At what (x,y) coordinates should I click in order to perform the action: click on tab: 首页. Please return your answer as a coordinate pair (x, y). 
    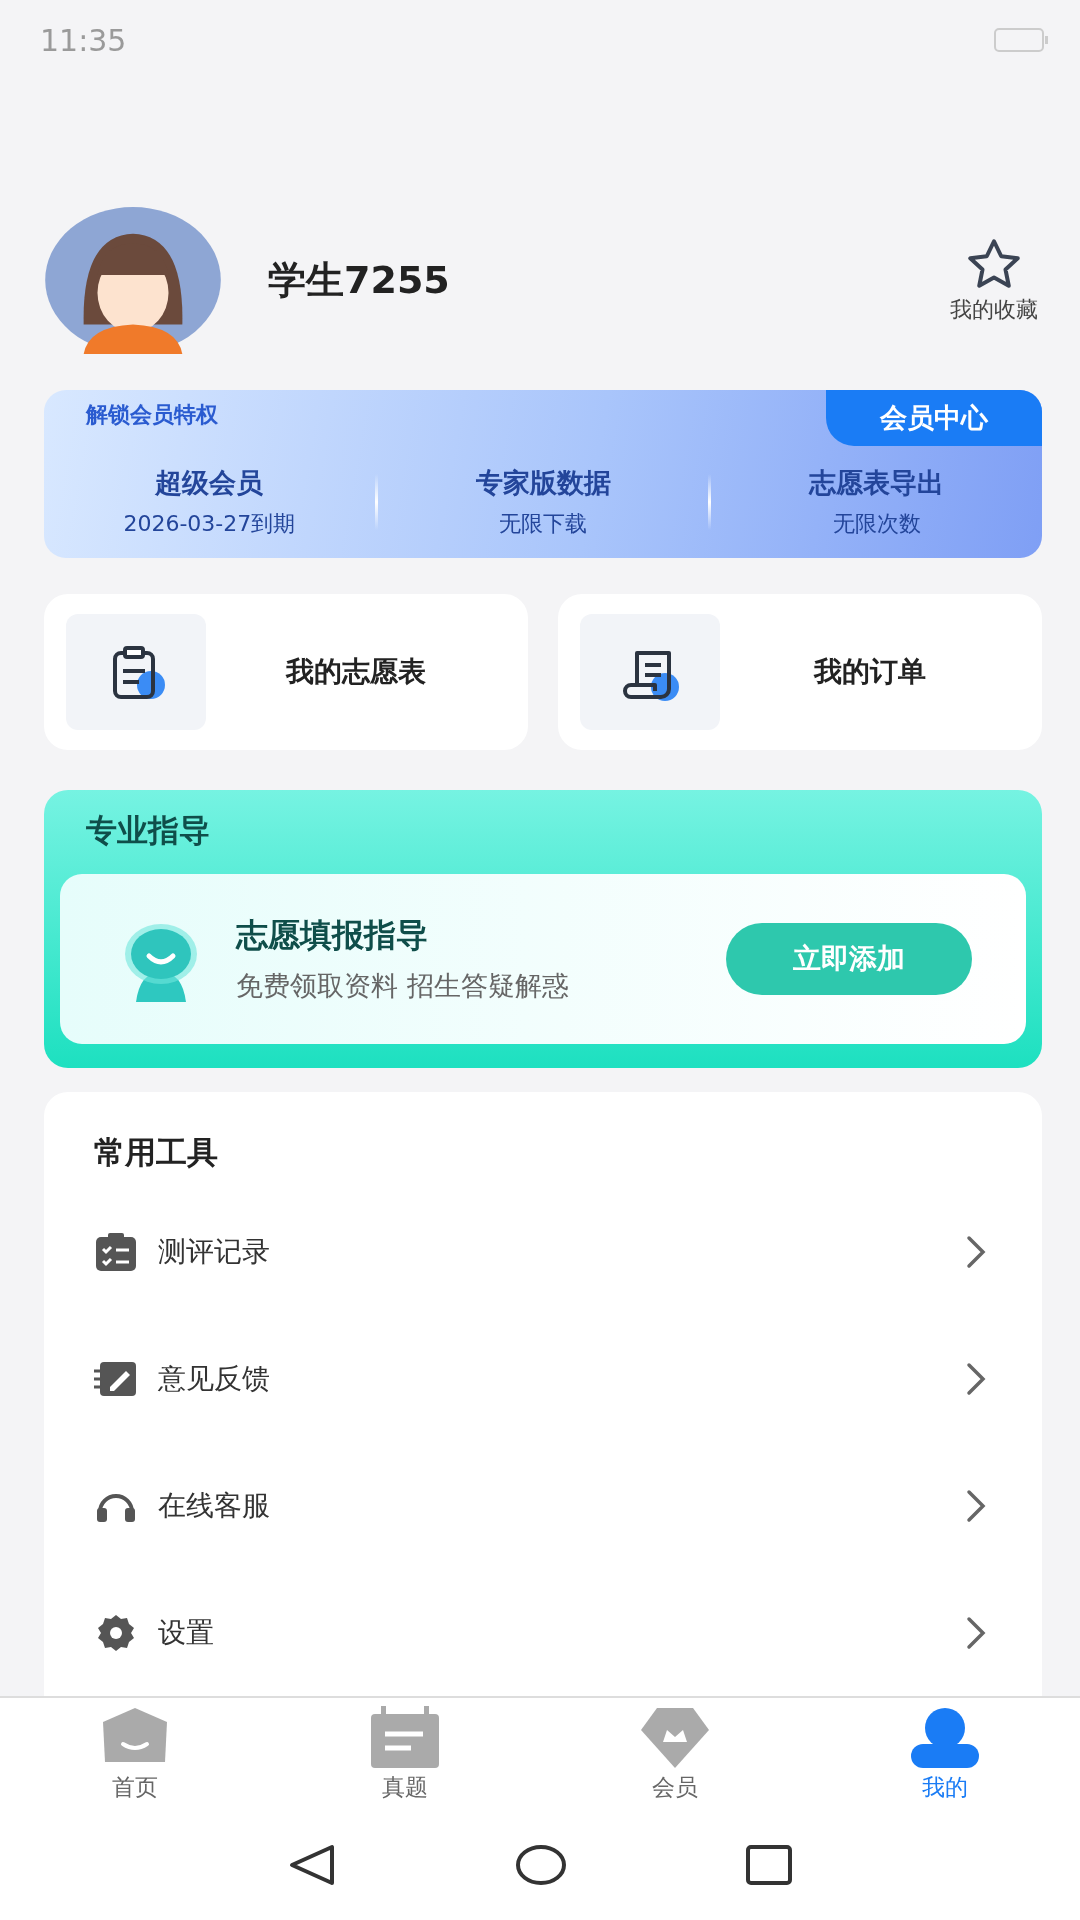
    Looking at the image, I should click on (135, 1754).